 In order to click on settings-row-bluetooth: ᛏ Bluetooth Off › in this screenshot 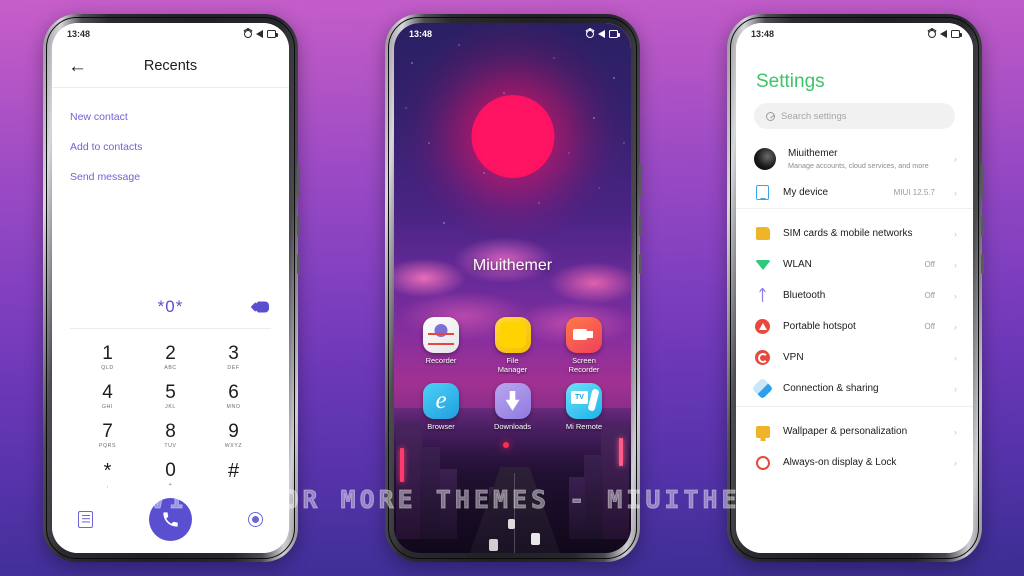, I will do `click(854, 295)`.